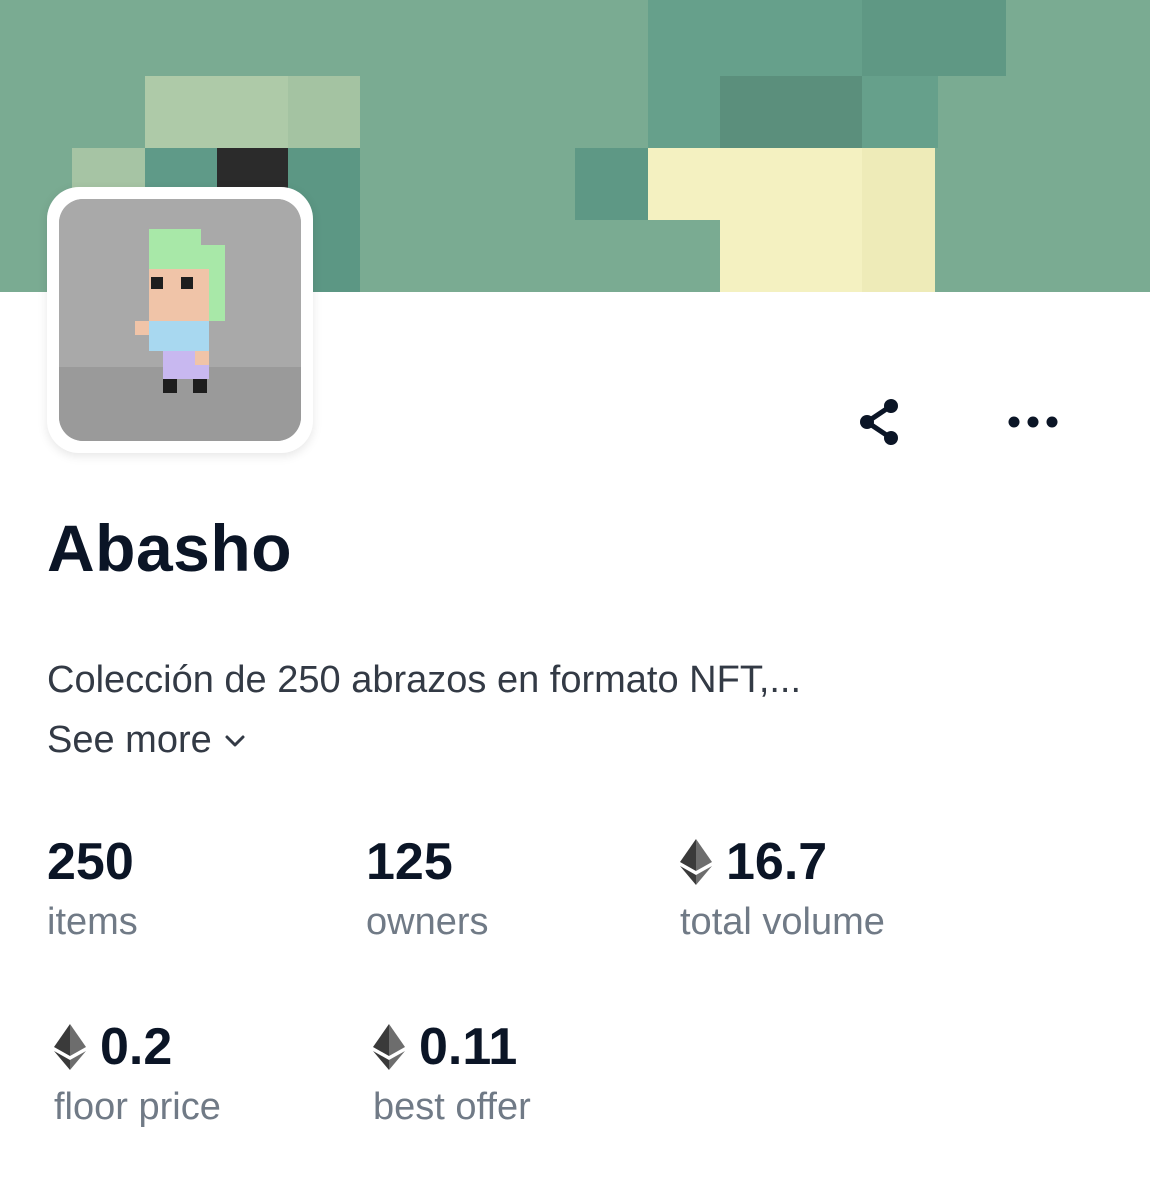 This screenshot has width=1150, height=1200. Describe the element at coordinates (782, 922) in the screenshot. I see `stat-total-volume-label: total volume` at that location.